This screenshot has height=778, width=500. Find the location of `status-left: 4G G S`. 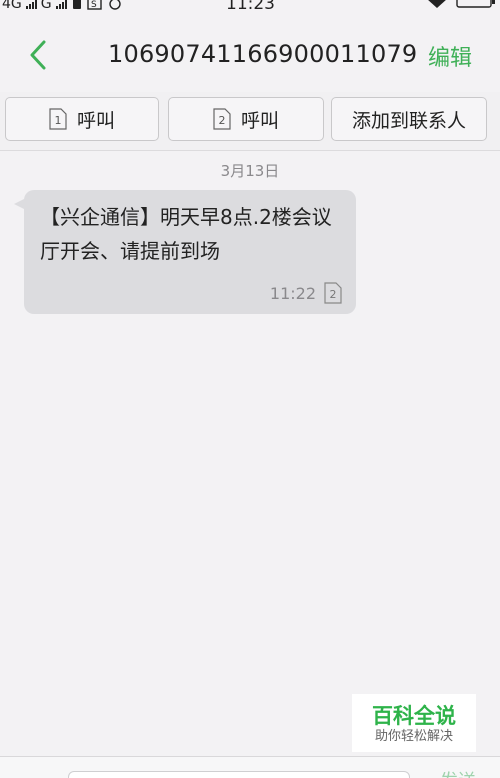

status-left: 4G G S is located at coordinates (62, 5).